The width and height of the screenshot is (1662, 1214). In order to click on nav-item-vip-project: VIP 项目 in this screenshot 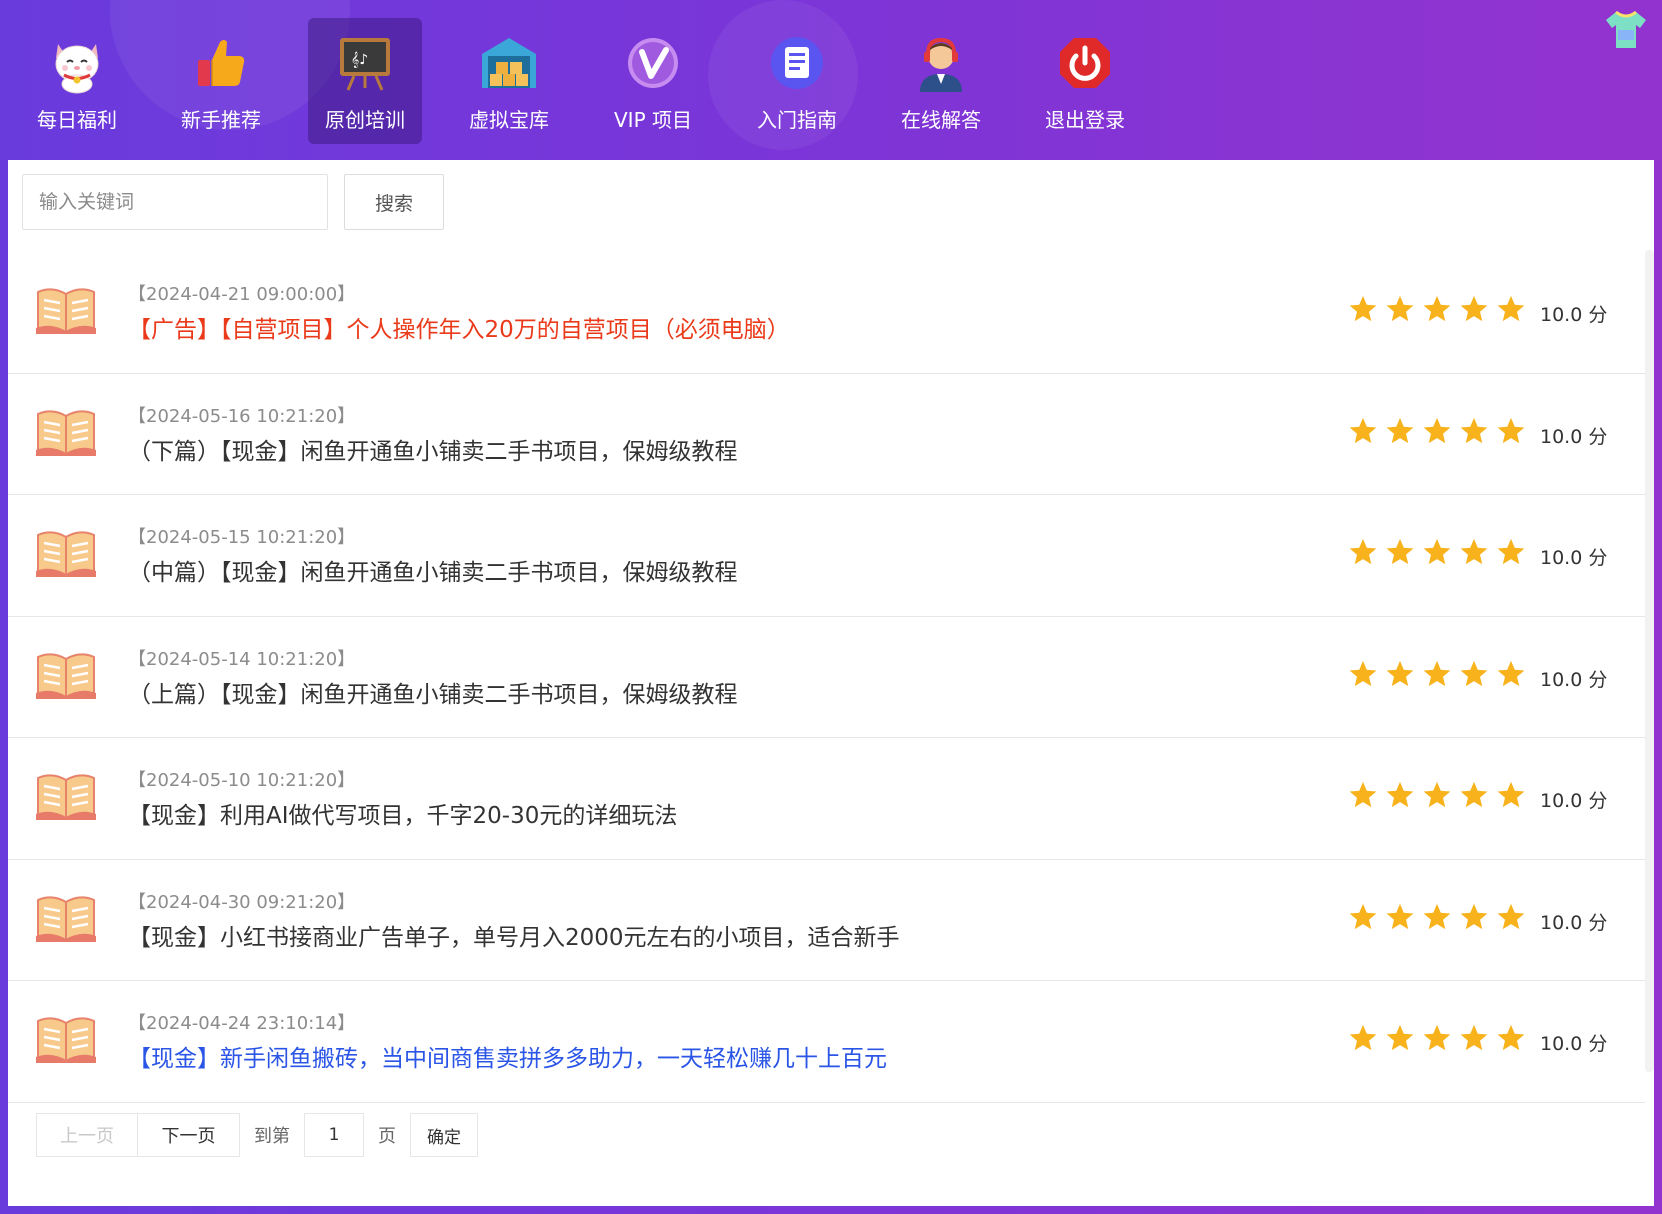, I will do `click(653, 81)`.